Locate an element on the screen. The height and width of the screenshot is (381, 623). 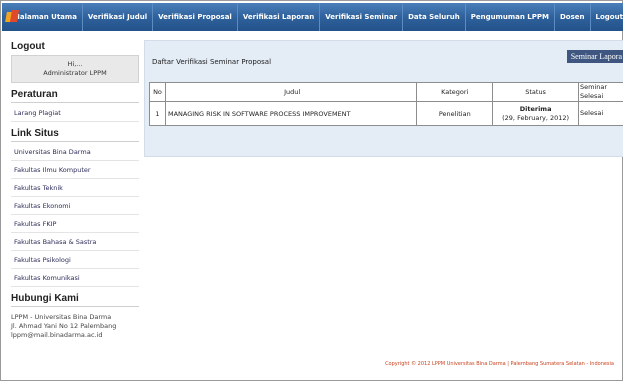
user-box: Hi,... Administrator LPPM is located at coordinates (75, 69).